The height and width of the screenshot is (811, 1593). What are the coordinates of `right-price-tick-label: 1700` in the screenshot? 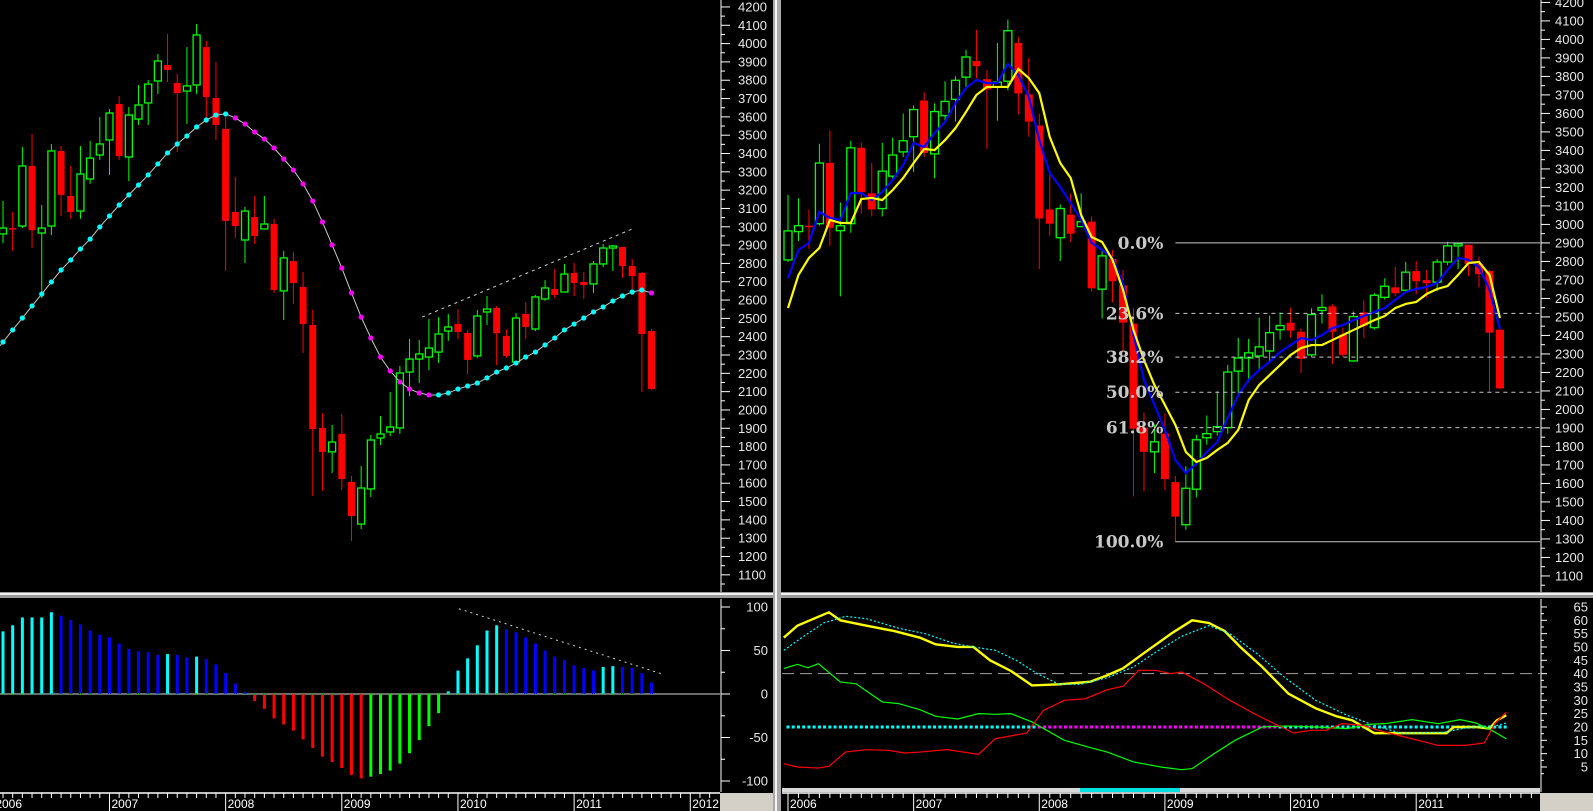 It's located at (1569, 464).